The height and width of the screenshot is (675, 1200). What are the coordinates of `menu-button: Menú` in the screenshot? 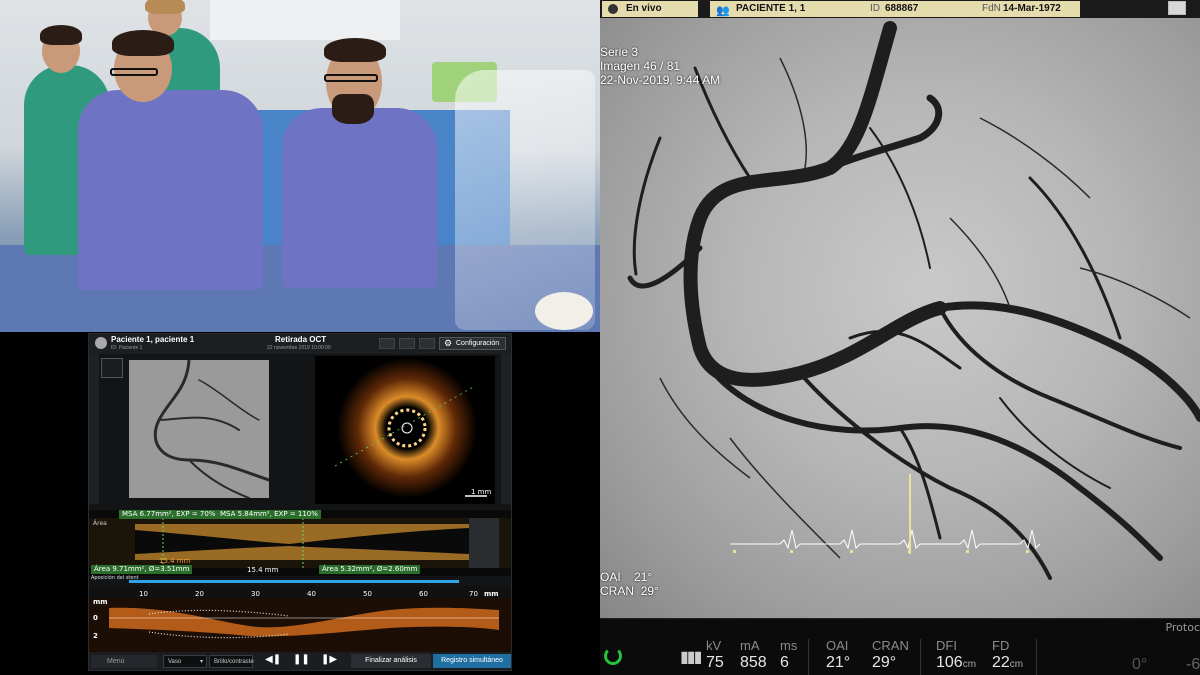 It's located at (124, 661).